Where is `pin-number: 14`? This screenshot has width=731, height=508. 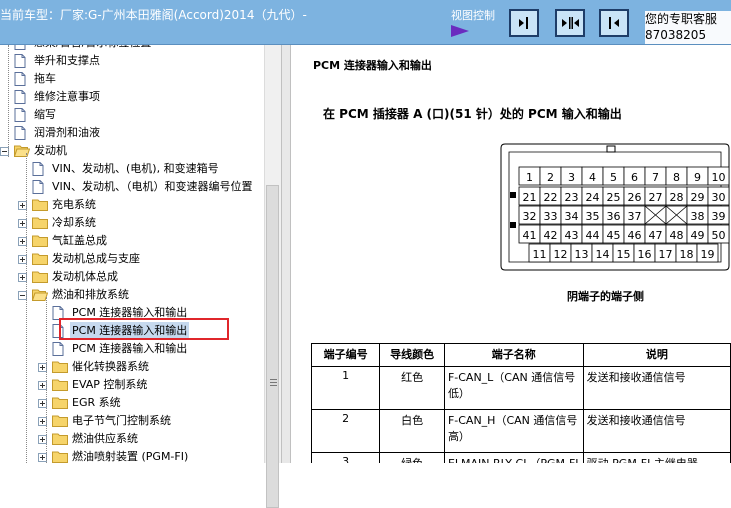
pin-number: 14 is located at coordinates (603, 254).